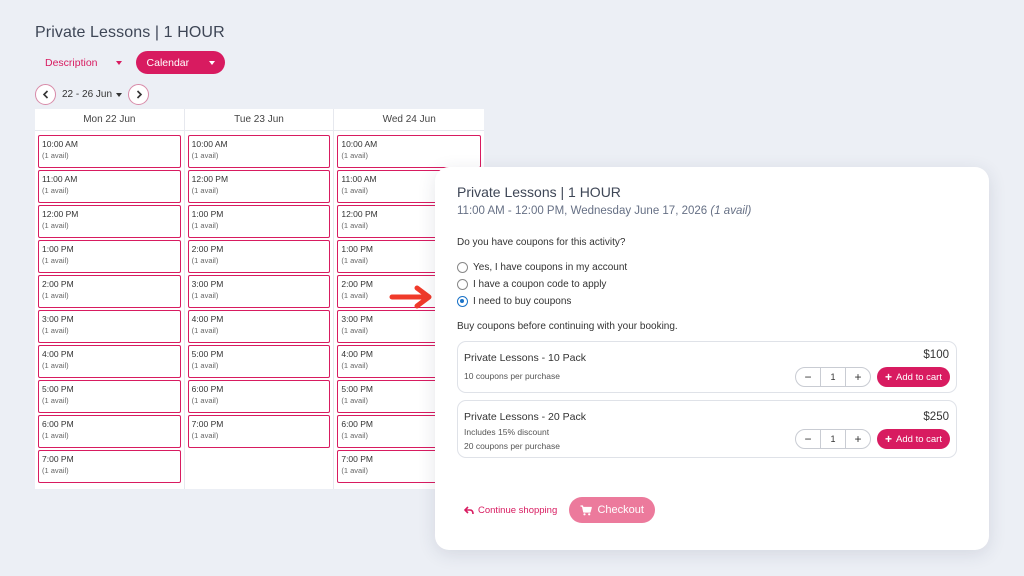 The width and height of the screenshot is (1024, 576). I want to click on week-range-select: 22 - 26 Jun, so click(92, 94).